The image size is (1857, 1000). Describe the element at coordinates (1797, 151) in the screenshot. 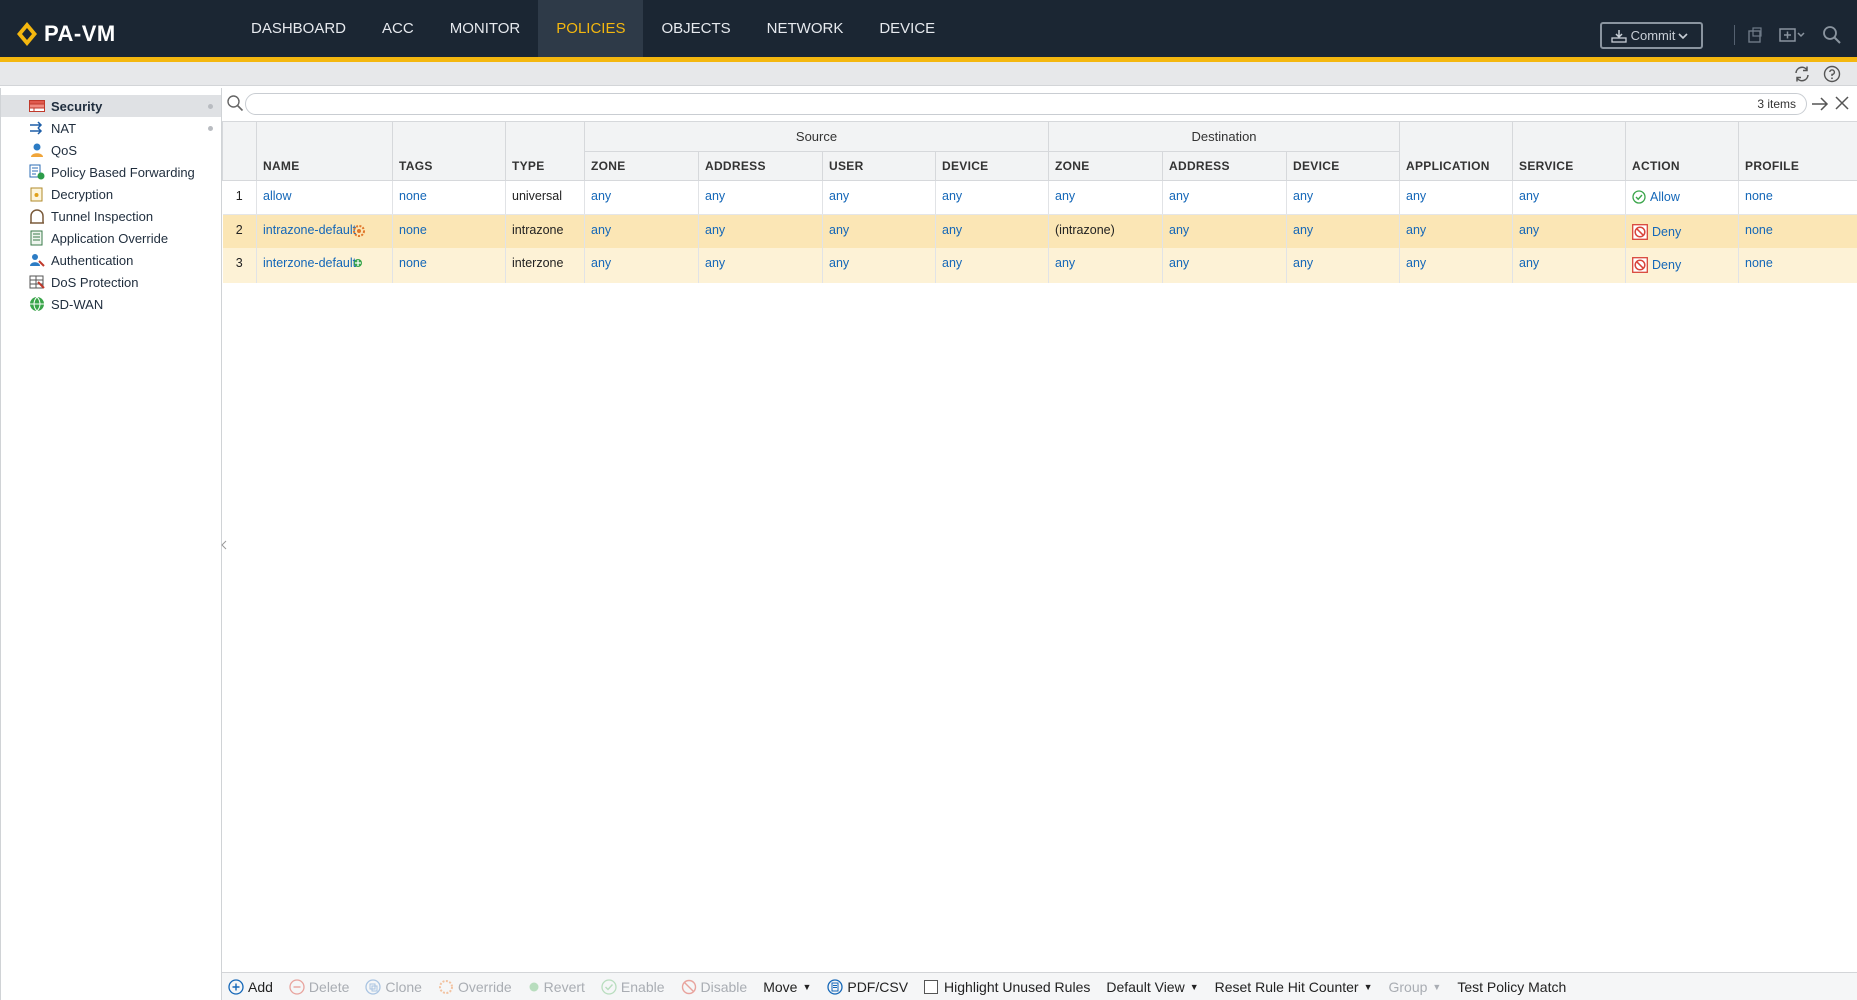

I see `col-header-profile: PROFILE` at that location.